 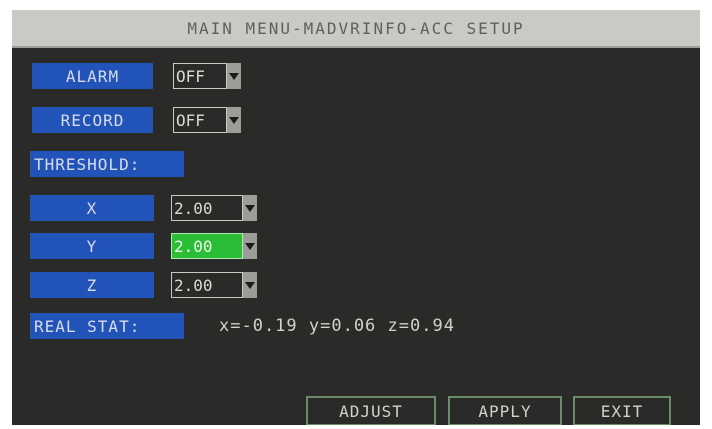 I want to click on exit-button: EXIT, so click(x=622, y=410).